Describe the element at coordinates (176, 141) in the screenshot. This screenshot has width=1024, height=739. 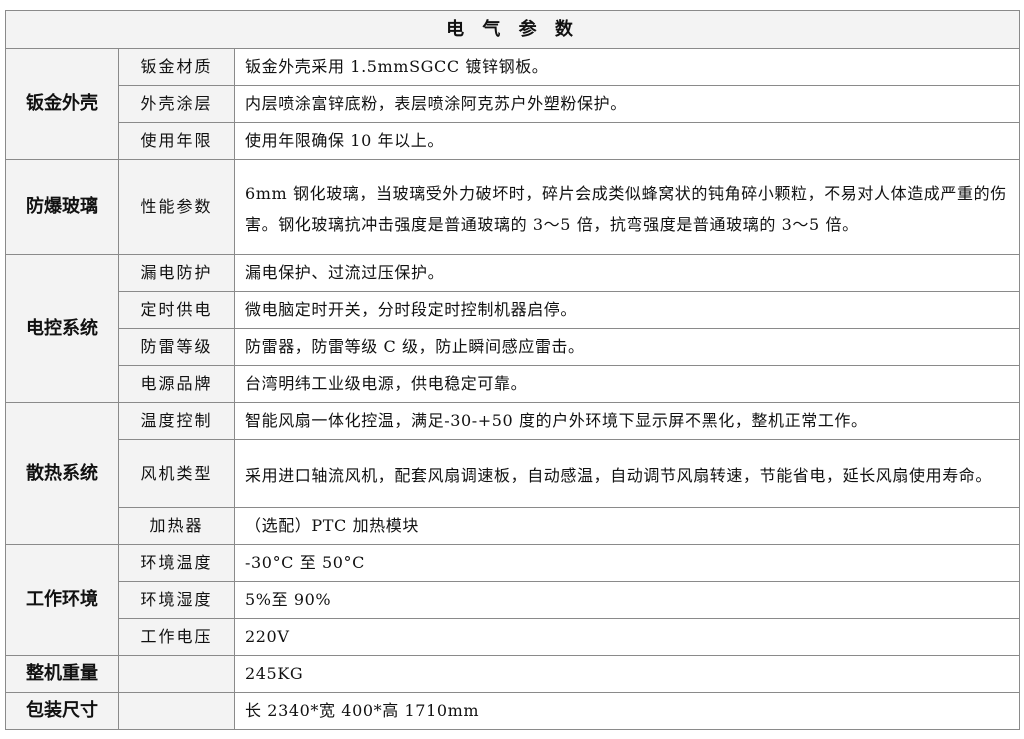
I see `row-label: 使用年限` at that location.